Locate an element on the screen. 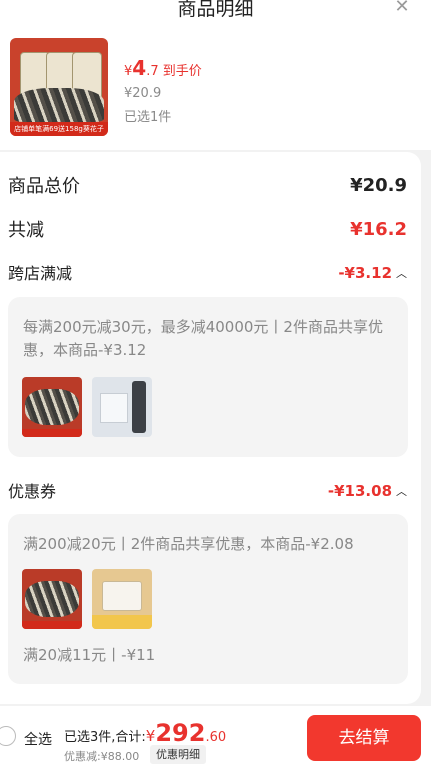 This screenshot has height=767, width=431. order-total: 已选3件,合计:¥292.60 is located at coordinates (145, 733).